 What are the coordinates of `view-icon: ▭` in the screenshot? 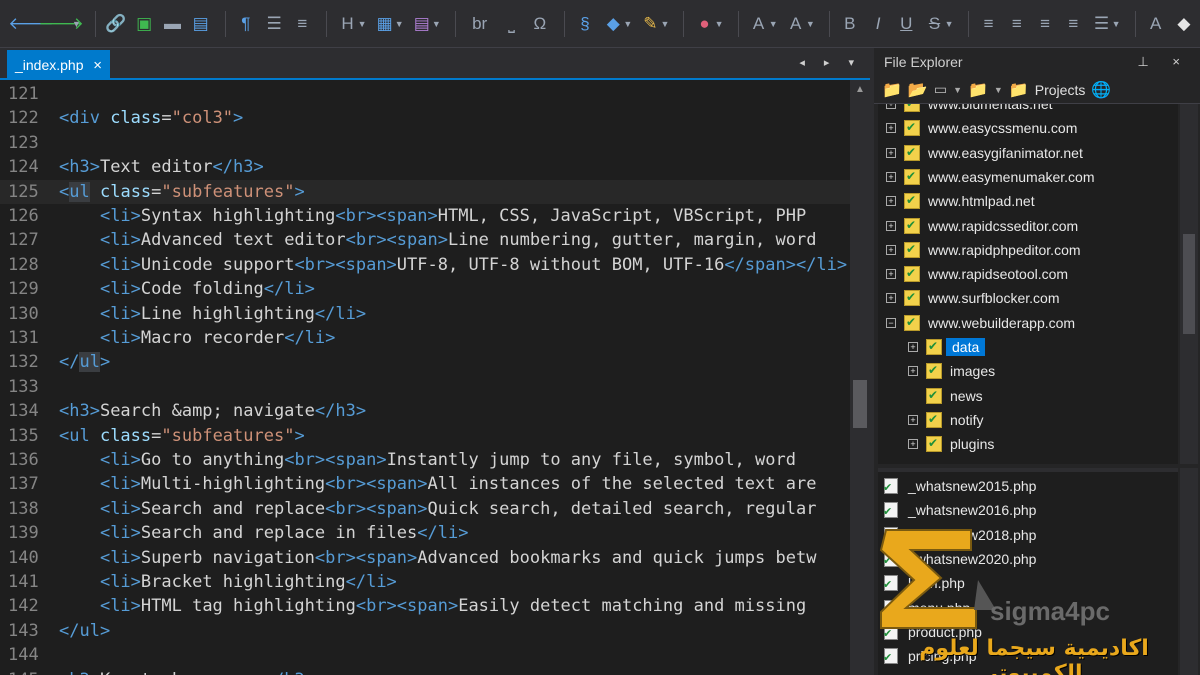 It's located at (940, 89).